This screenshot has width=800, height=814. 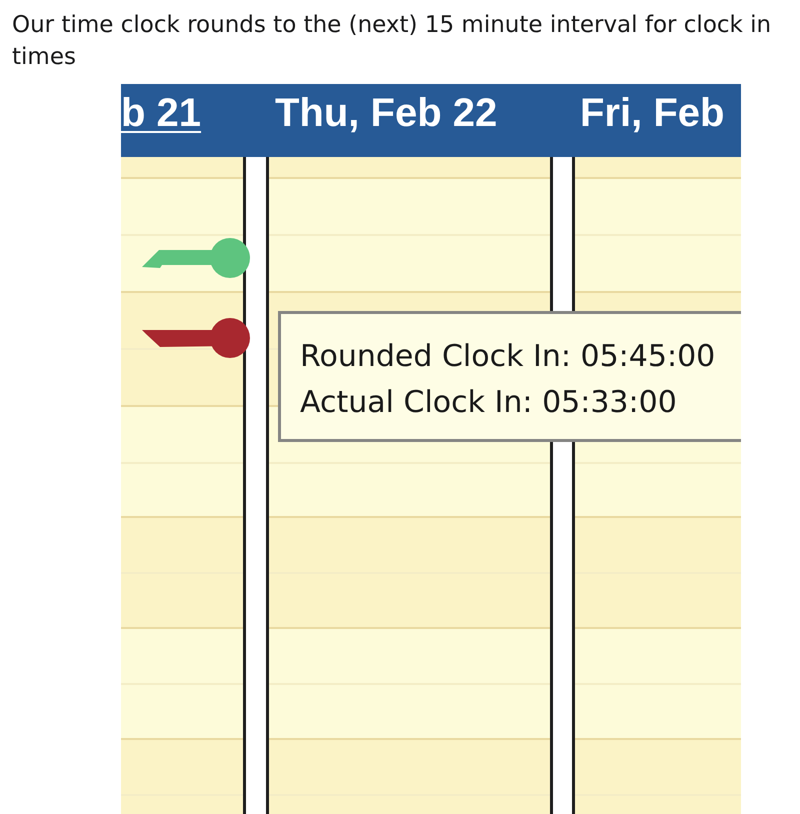 What do you see at coordinates (488, 403) in the screenshot?
I see `tooltip-text: Actual Clock In: 05:33:00` at bounding box center [488, 403].